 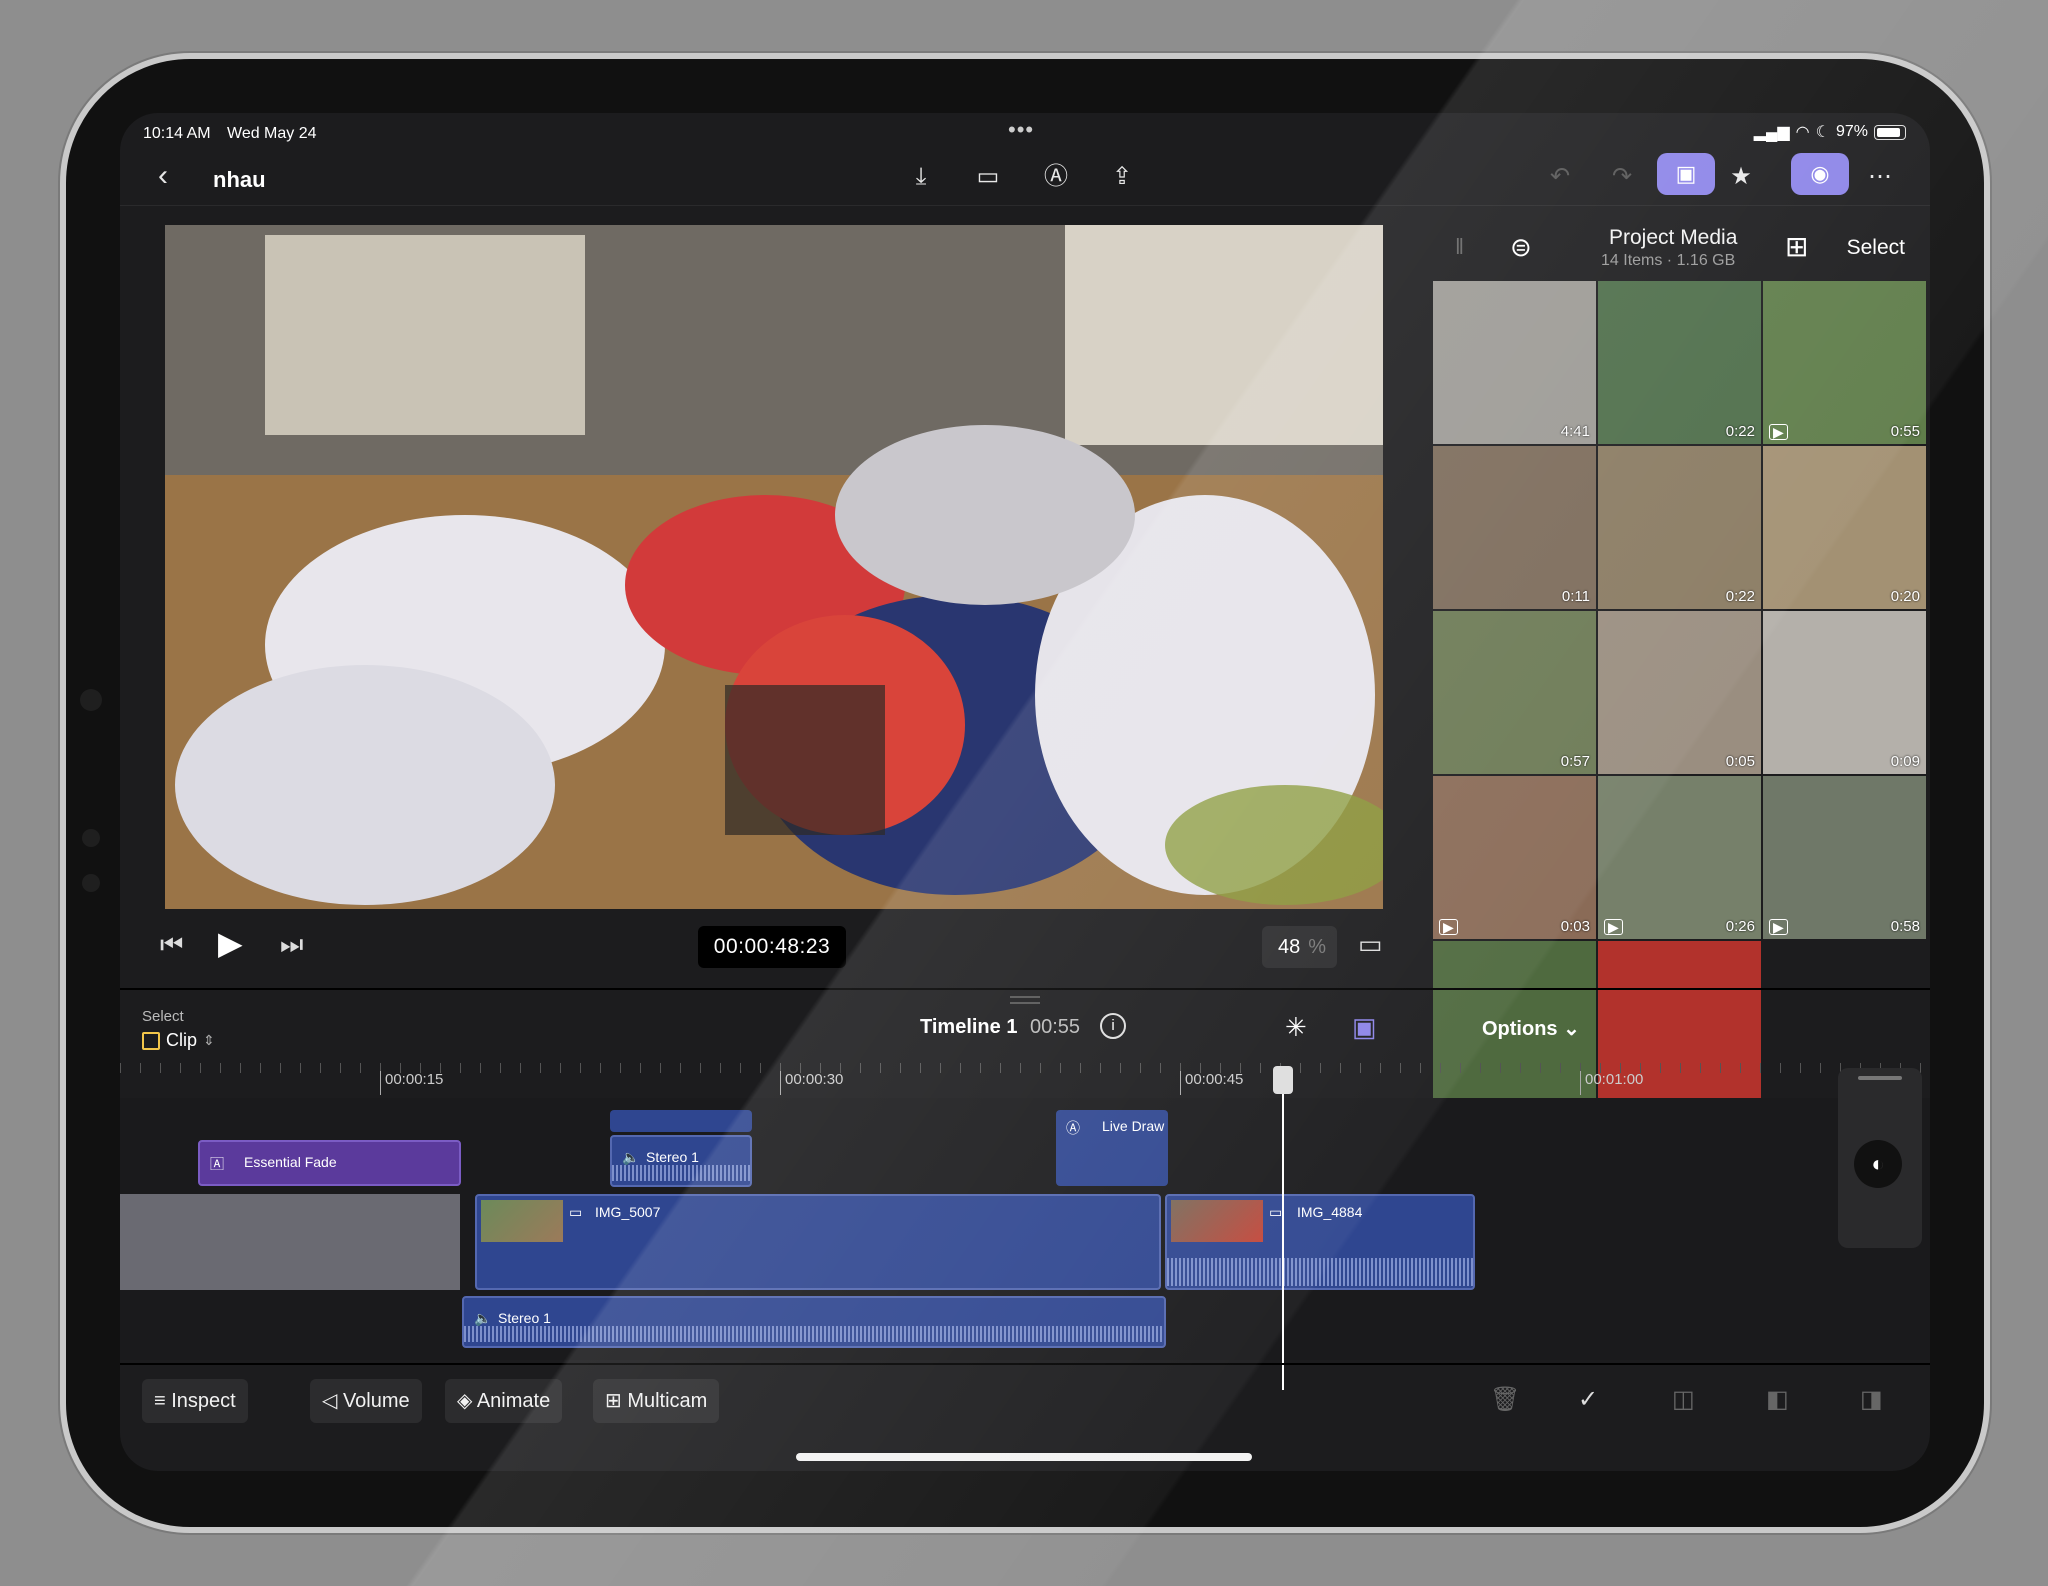 I want to click on moon-icon: ☾, so click(x=1822, y=132).